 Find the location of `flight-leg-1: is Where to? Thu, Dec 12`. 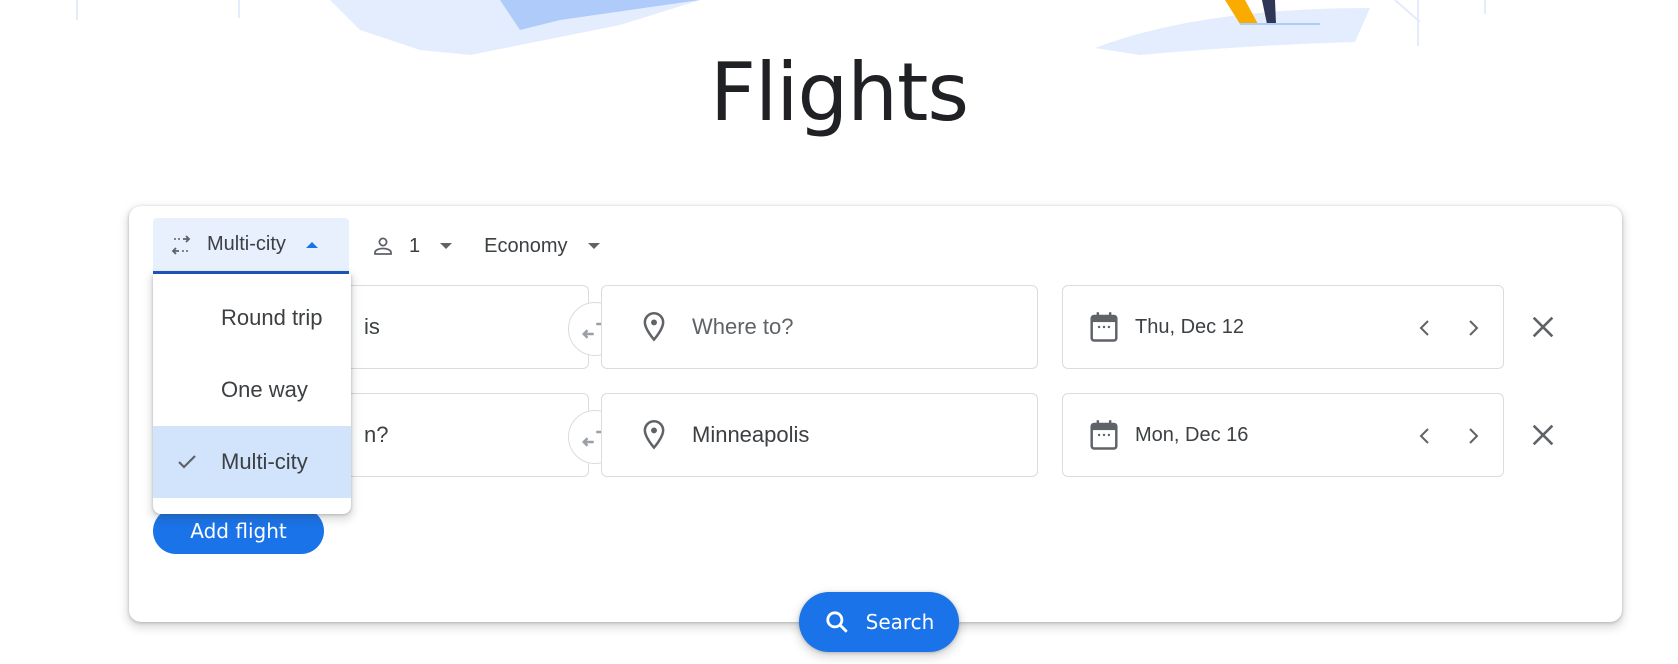

flight-leg-1: is Where to? Thu, Dec 12 is located at coordinates (873, 327).